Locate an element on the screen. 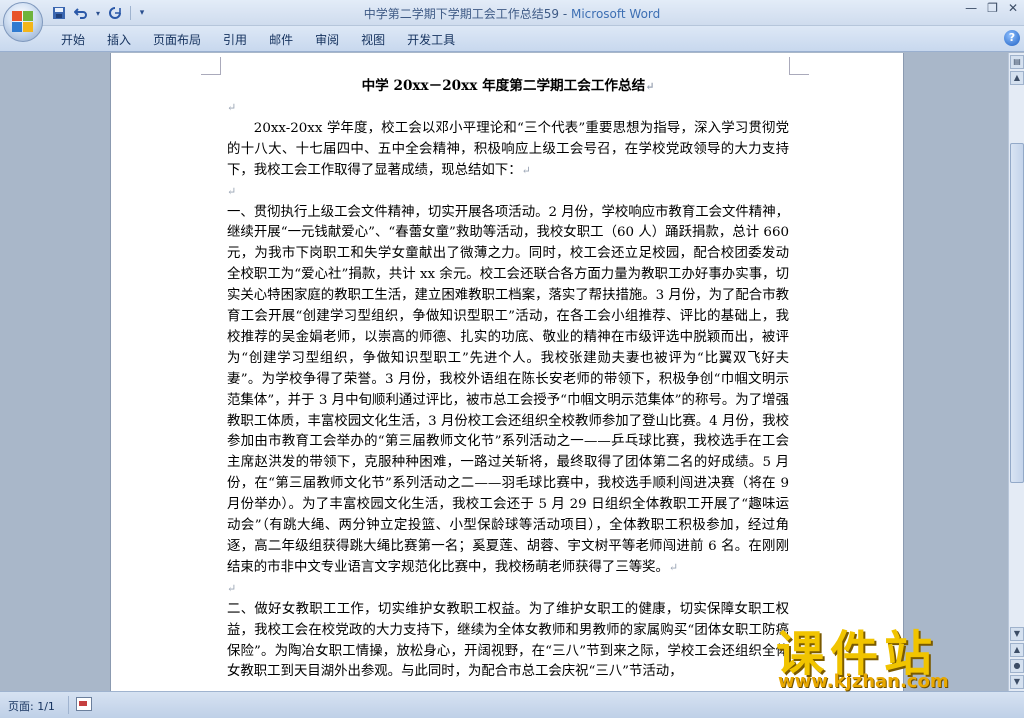 The height and width of the screenshot is (718, 1024). document-title: 中学 20xx－20xx 年度第二学期工会工作总结↵ is located at coordinates (508, 86).